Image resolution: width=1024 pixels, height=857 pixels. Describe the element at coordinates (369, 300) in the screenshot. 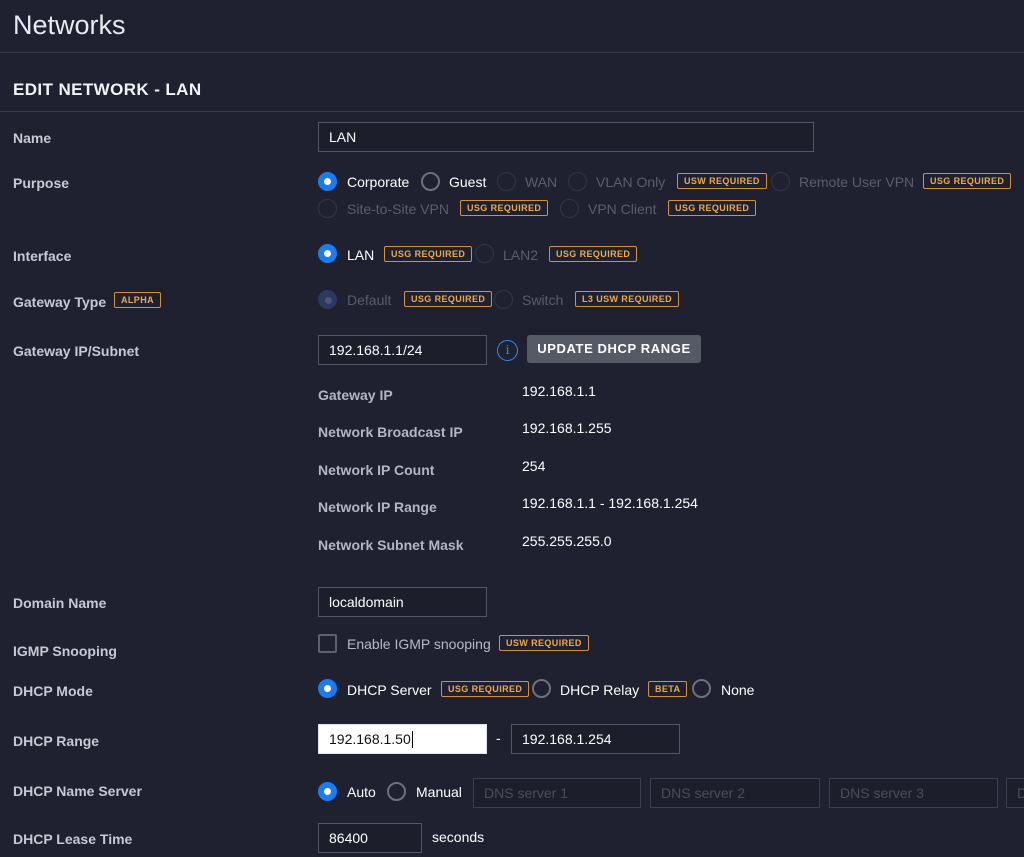

I see `gateway-type-default-label: Default` at that location.